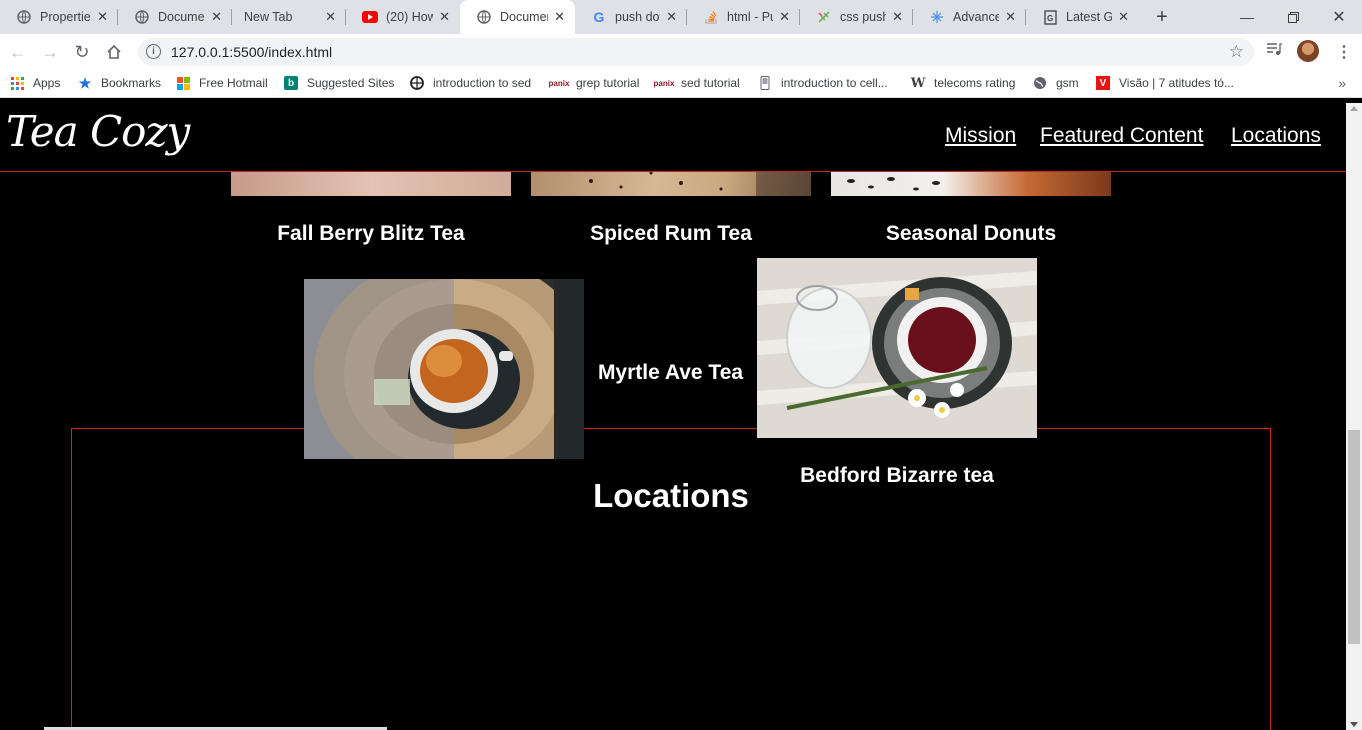 This screenshot has height=730, width=1362. Describe the element at coordinates (18, 52) in the screenshot. I see `back-button: ←` at that location.